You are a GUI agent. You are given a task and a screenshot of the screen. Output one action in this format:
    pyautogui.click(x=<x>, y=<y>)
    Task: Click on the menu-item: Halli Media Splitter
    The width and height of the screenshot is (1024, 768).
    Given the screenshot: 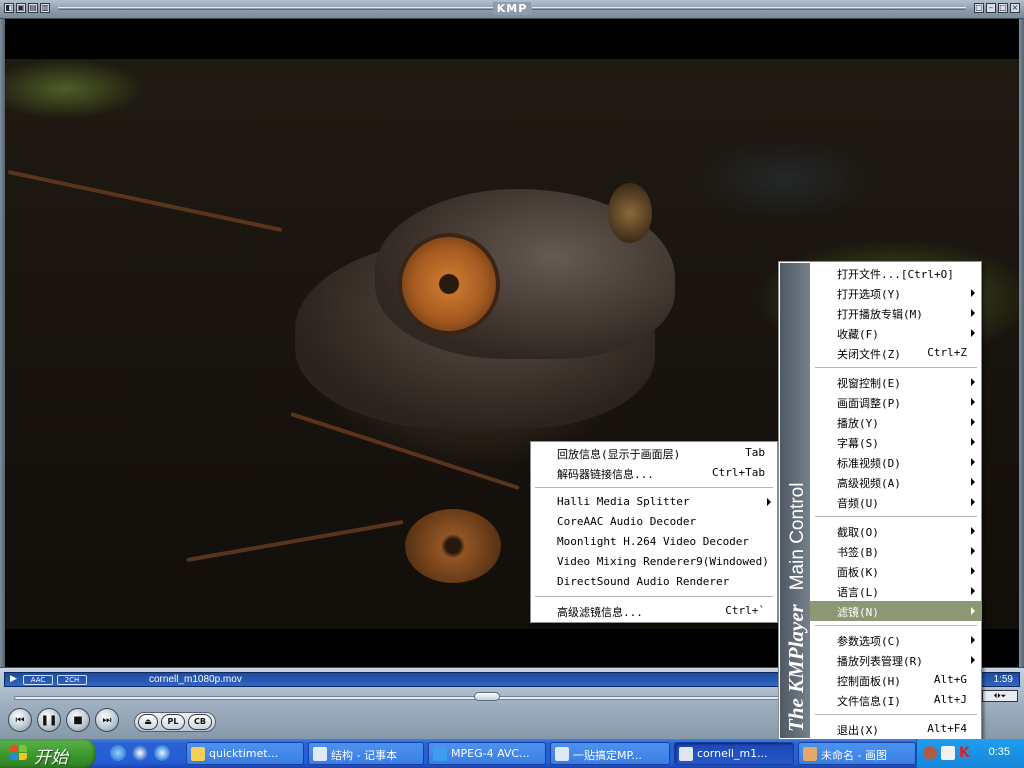 What is the action you would take?
    pyautogui.click(x=654, y=502)
    